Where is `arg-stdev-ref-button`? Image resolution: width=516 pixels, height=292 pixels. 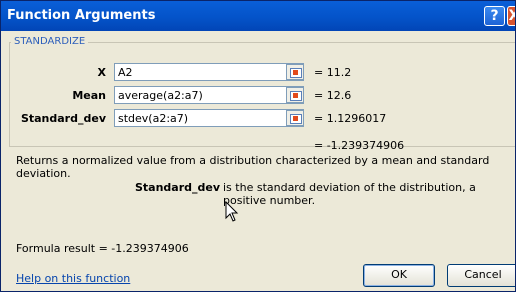
arg-stdev-ref-button is located at coordinates (295, 118).